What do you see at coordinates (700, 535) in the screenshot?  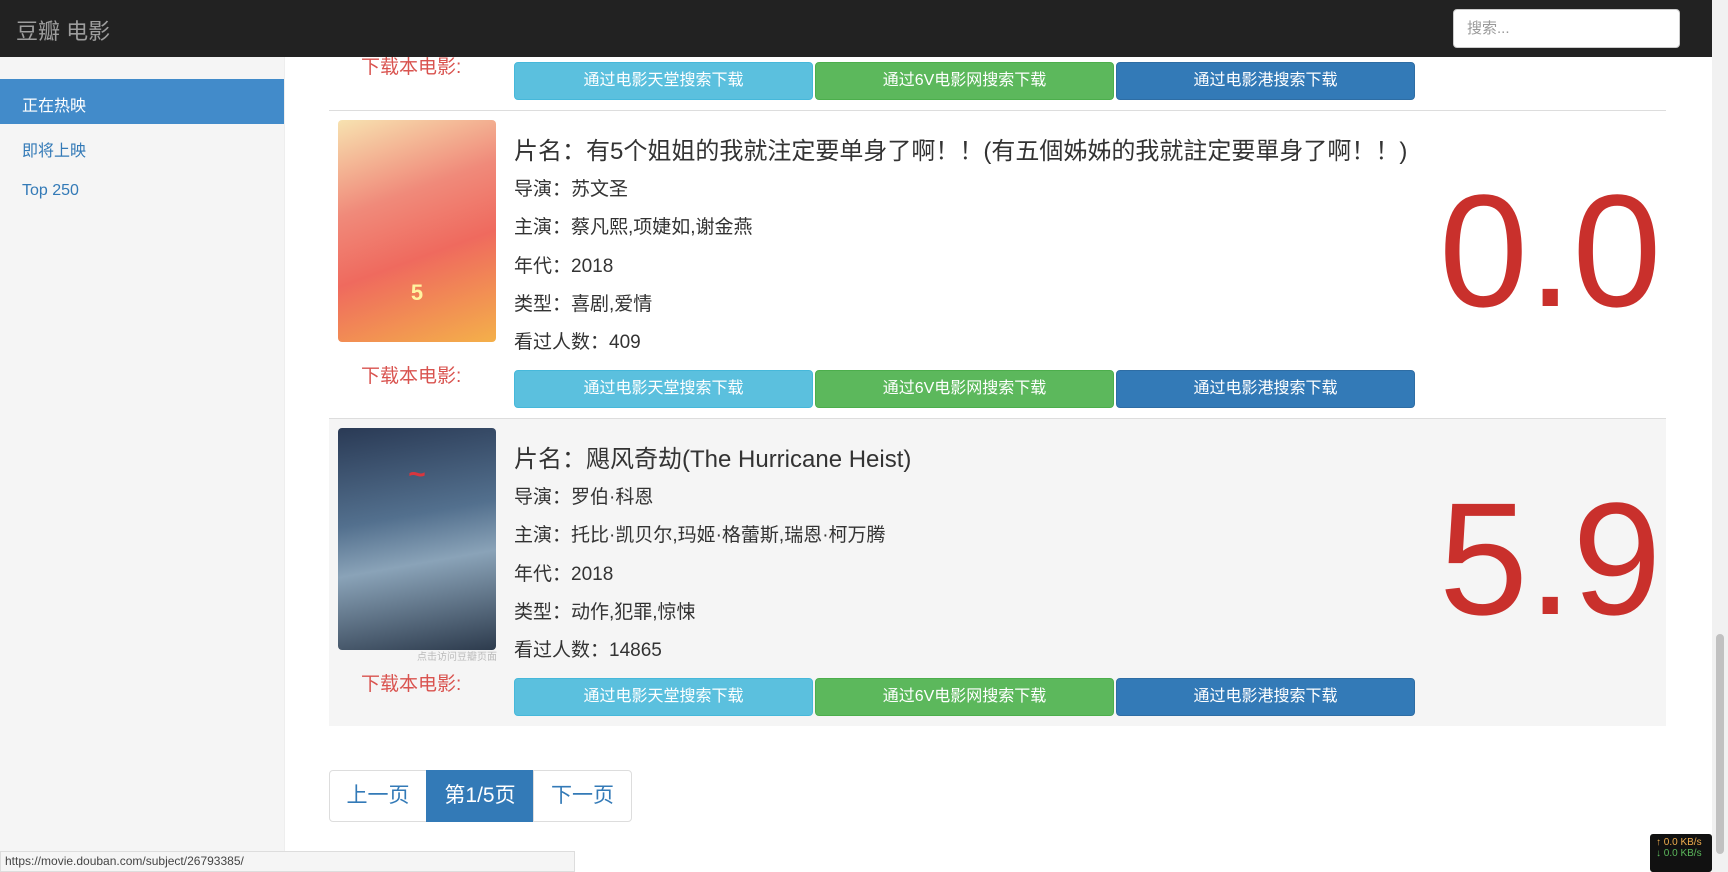 I see `movie-cast: 主演：托比·凯贝尔,玛姬·格蕾斯,瑞恩·柯万腾` at bounding box center [700, 535].